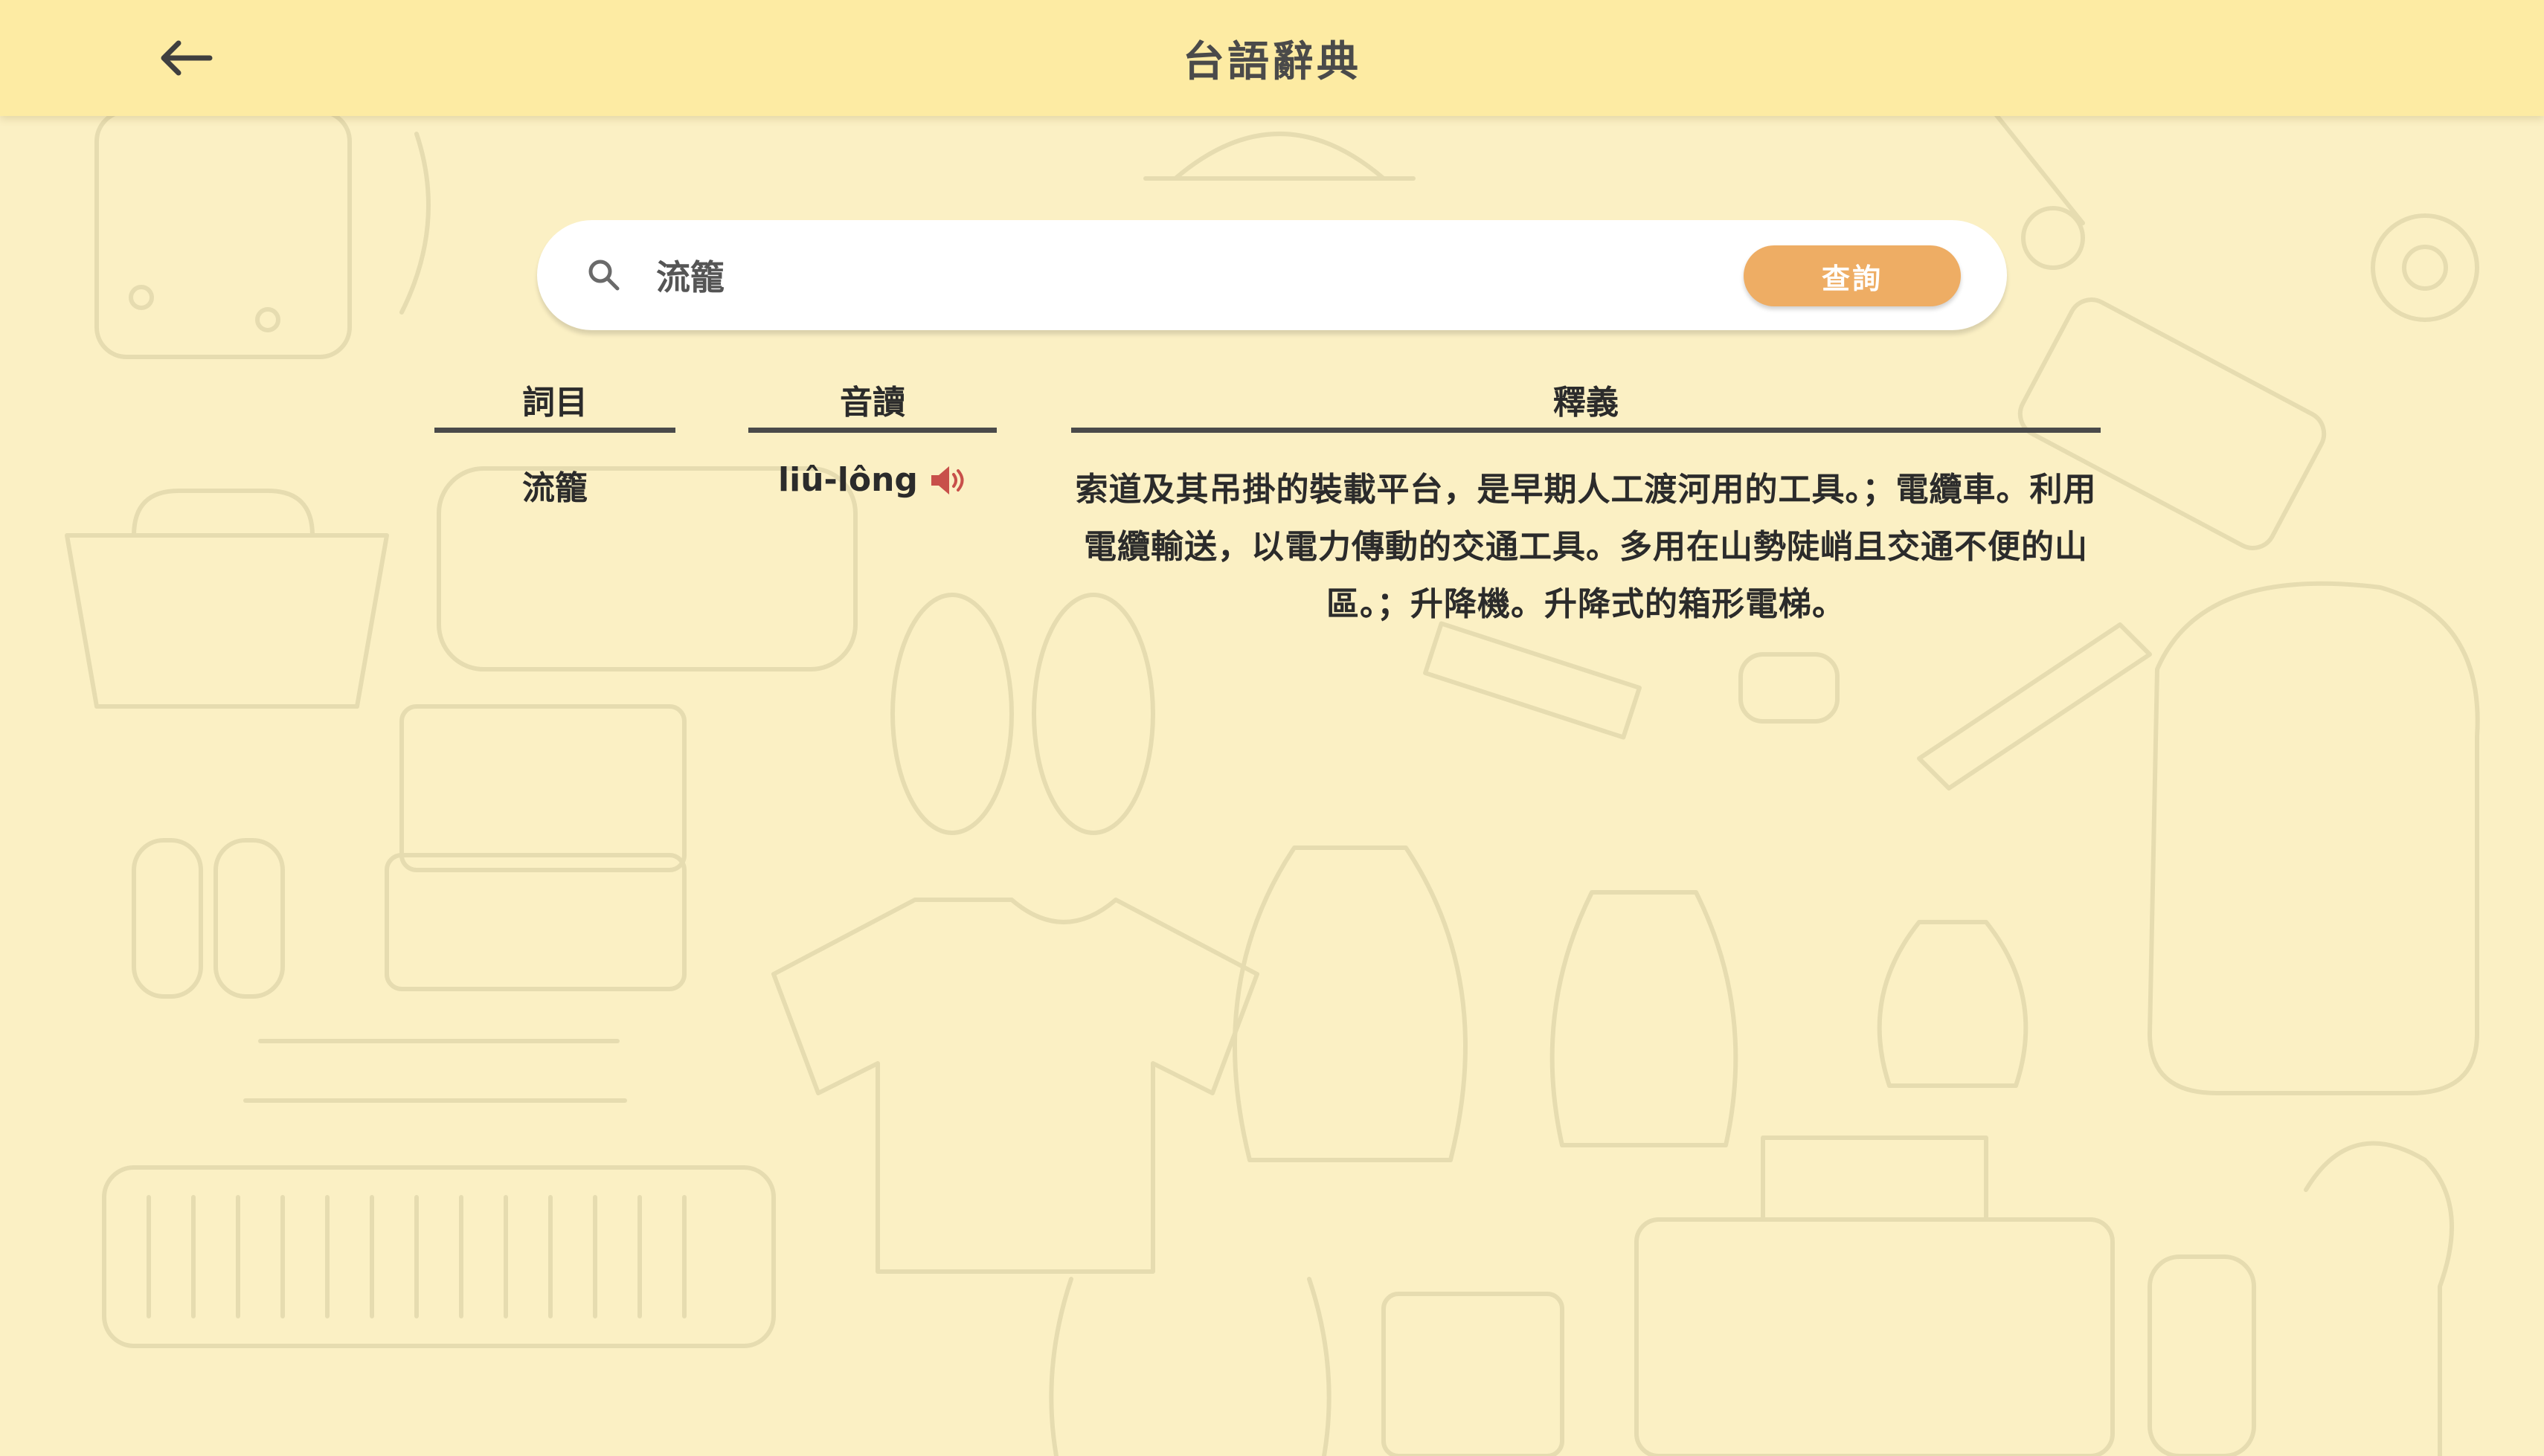 The image size is (2544, 1456). I want to click on query-button: 查詢, so click(1852, 275).